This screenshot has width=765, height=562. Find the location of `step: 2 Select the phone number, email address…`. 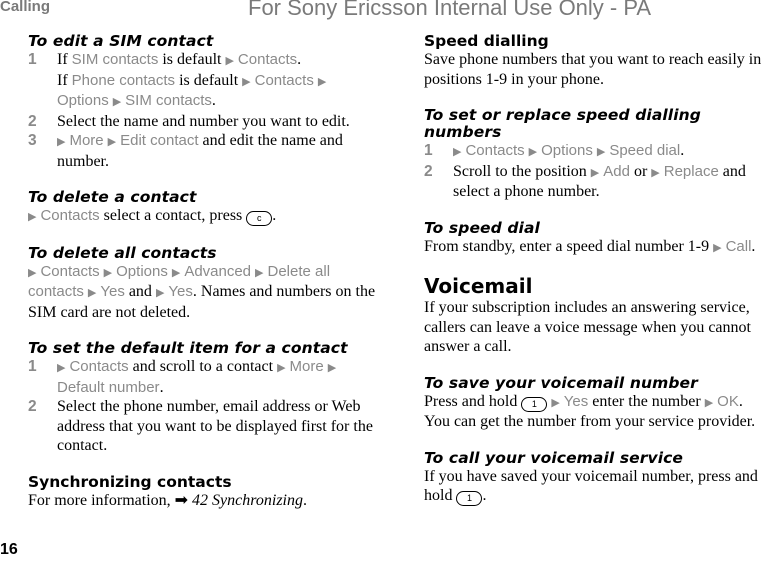

step: 2 Select the phone number, email address… is located at coordinates (203, 426).